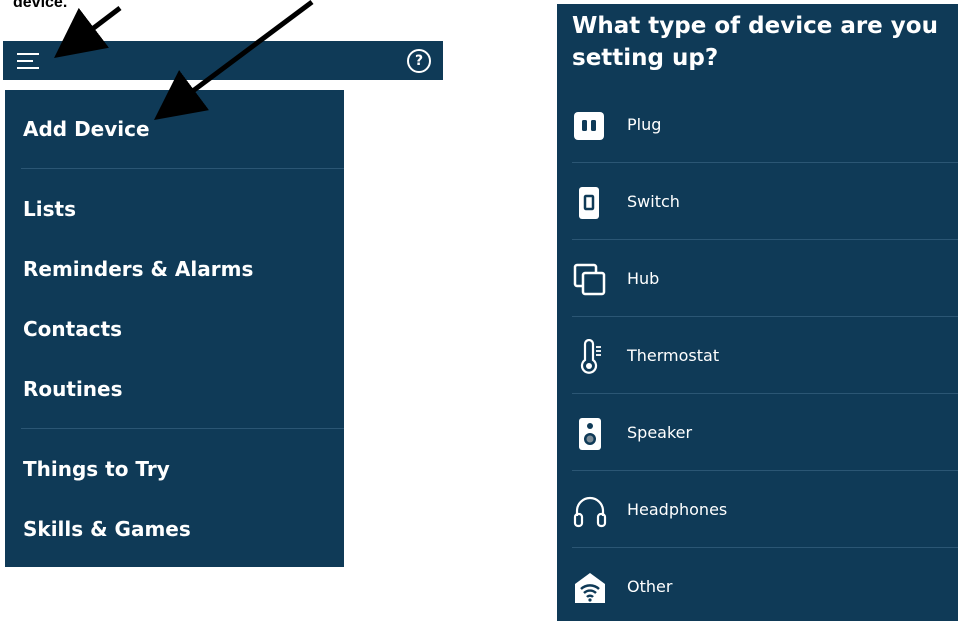 The height and width of the screenshot is (621, 958). What do you see at coordinates (590, 434) in the screenshot?
I see `speaker-icon` at bounding box center [590, 434].